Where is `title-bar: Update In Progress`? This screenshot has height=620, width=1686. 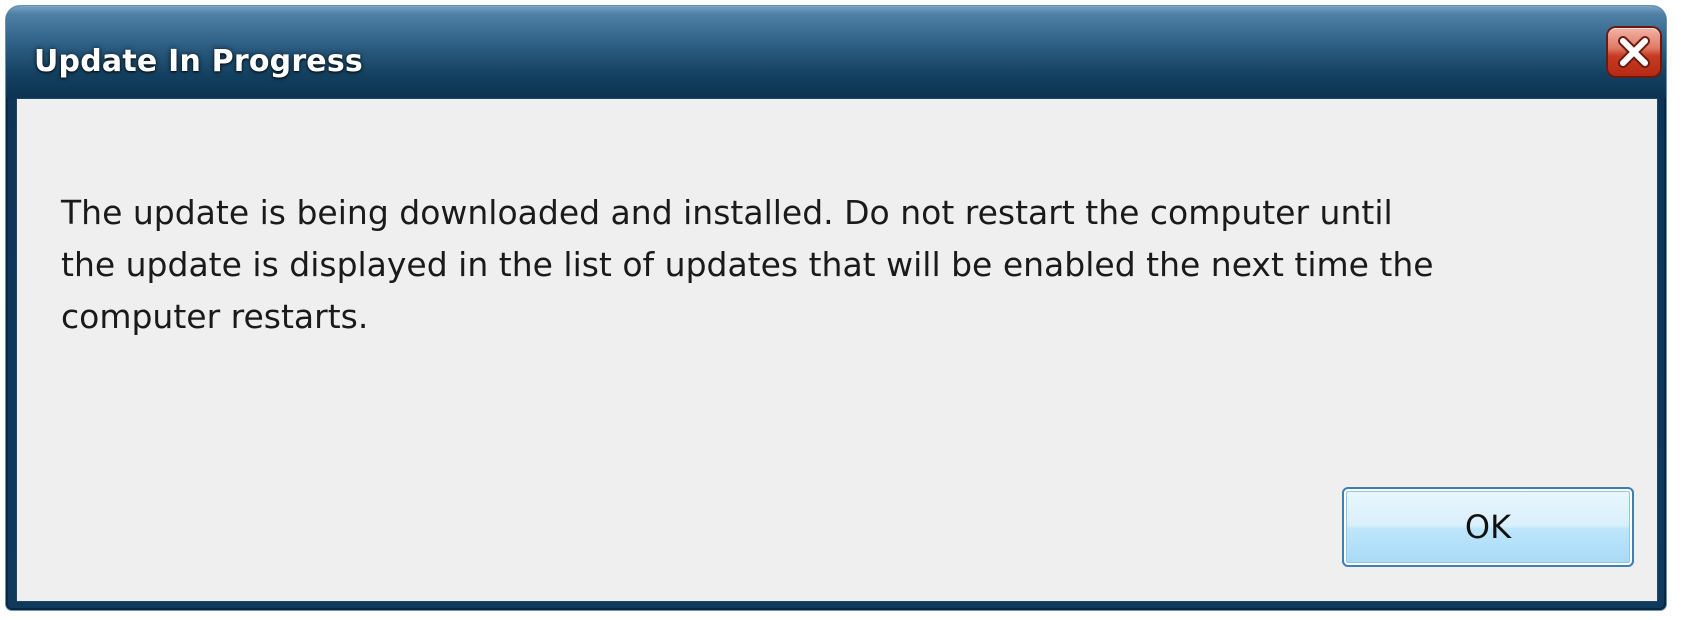 title-bar: Update In Progress is located at coordinates (836, 52).